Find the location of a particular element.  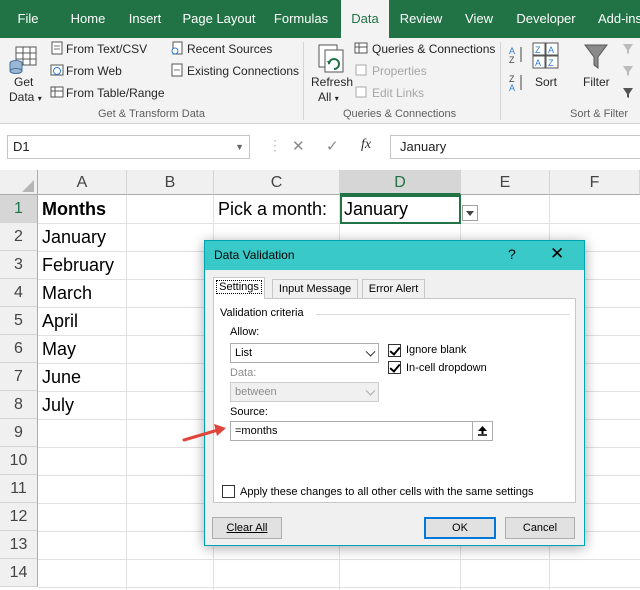

group-label-queries: Queries & Connections is located at coordinates (400, 114).